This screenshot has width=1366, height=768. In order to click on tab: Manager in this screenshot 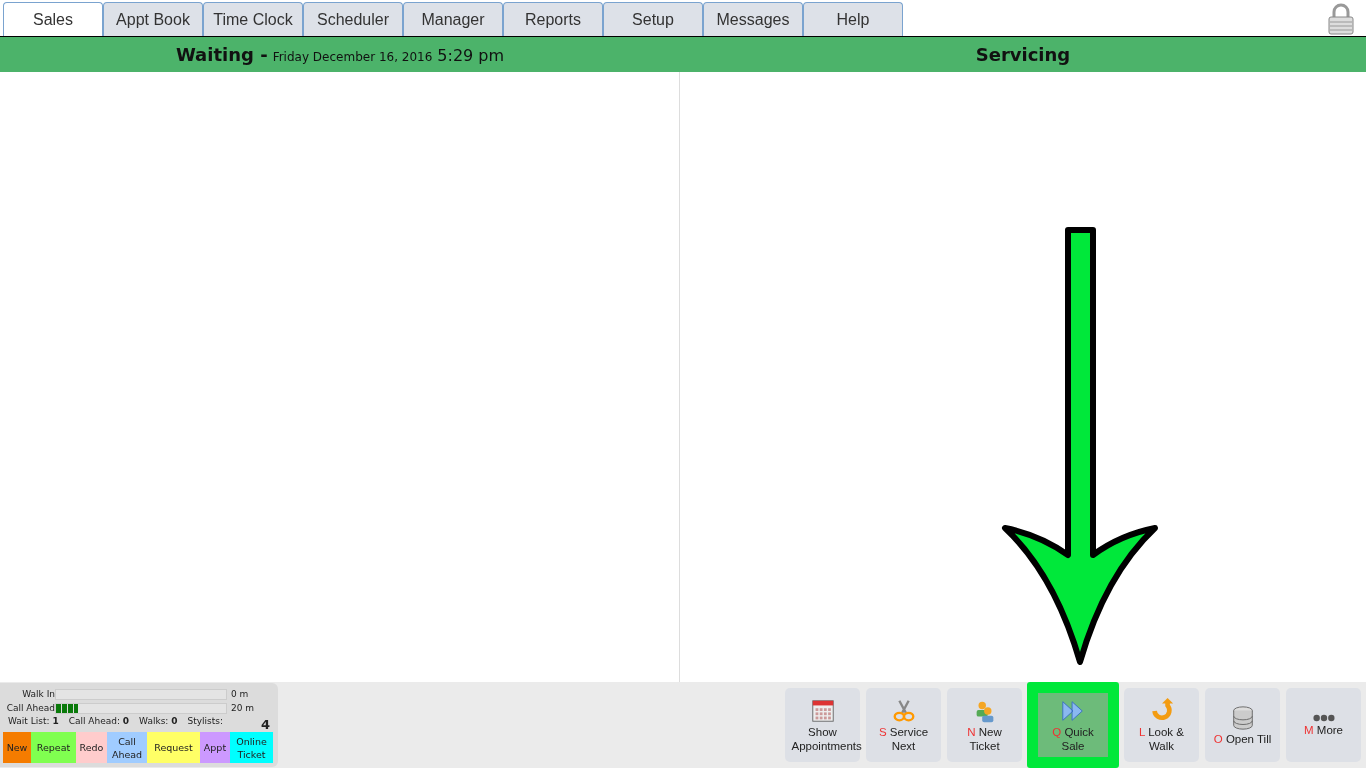, I will do `click(453, 19)`.